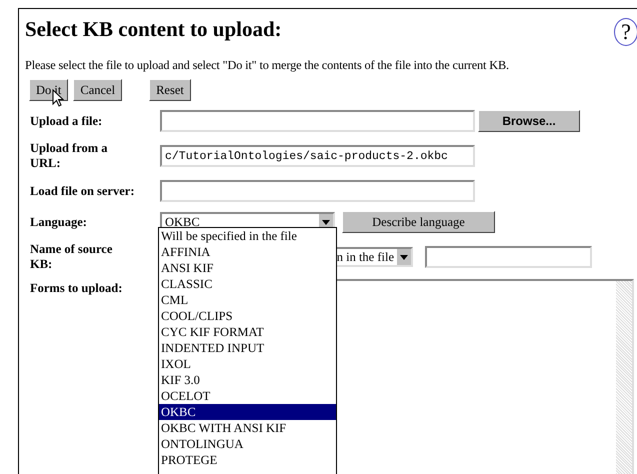 The image size is (637, 474). What do you see at coordinates (72, 257) in the screenshot?
I see `field-label: Name of source KB:` at bounding box center [72, 257].